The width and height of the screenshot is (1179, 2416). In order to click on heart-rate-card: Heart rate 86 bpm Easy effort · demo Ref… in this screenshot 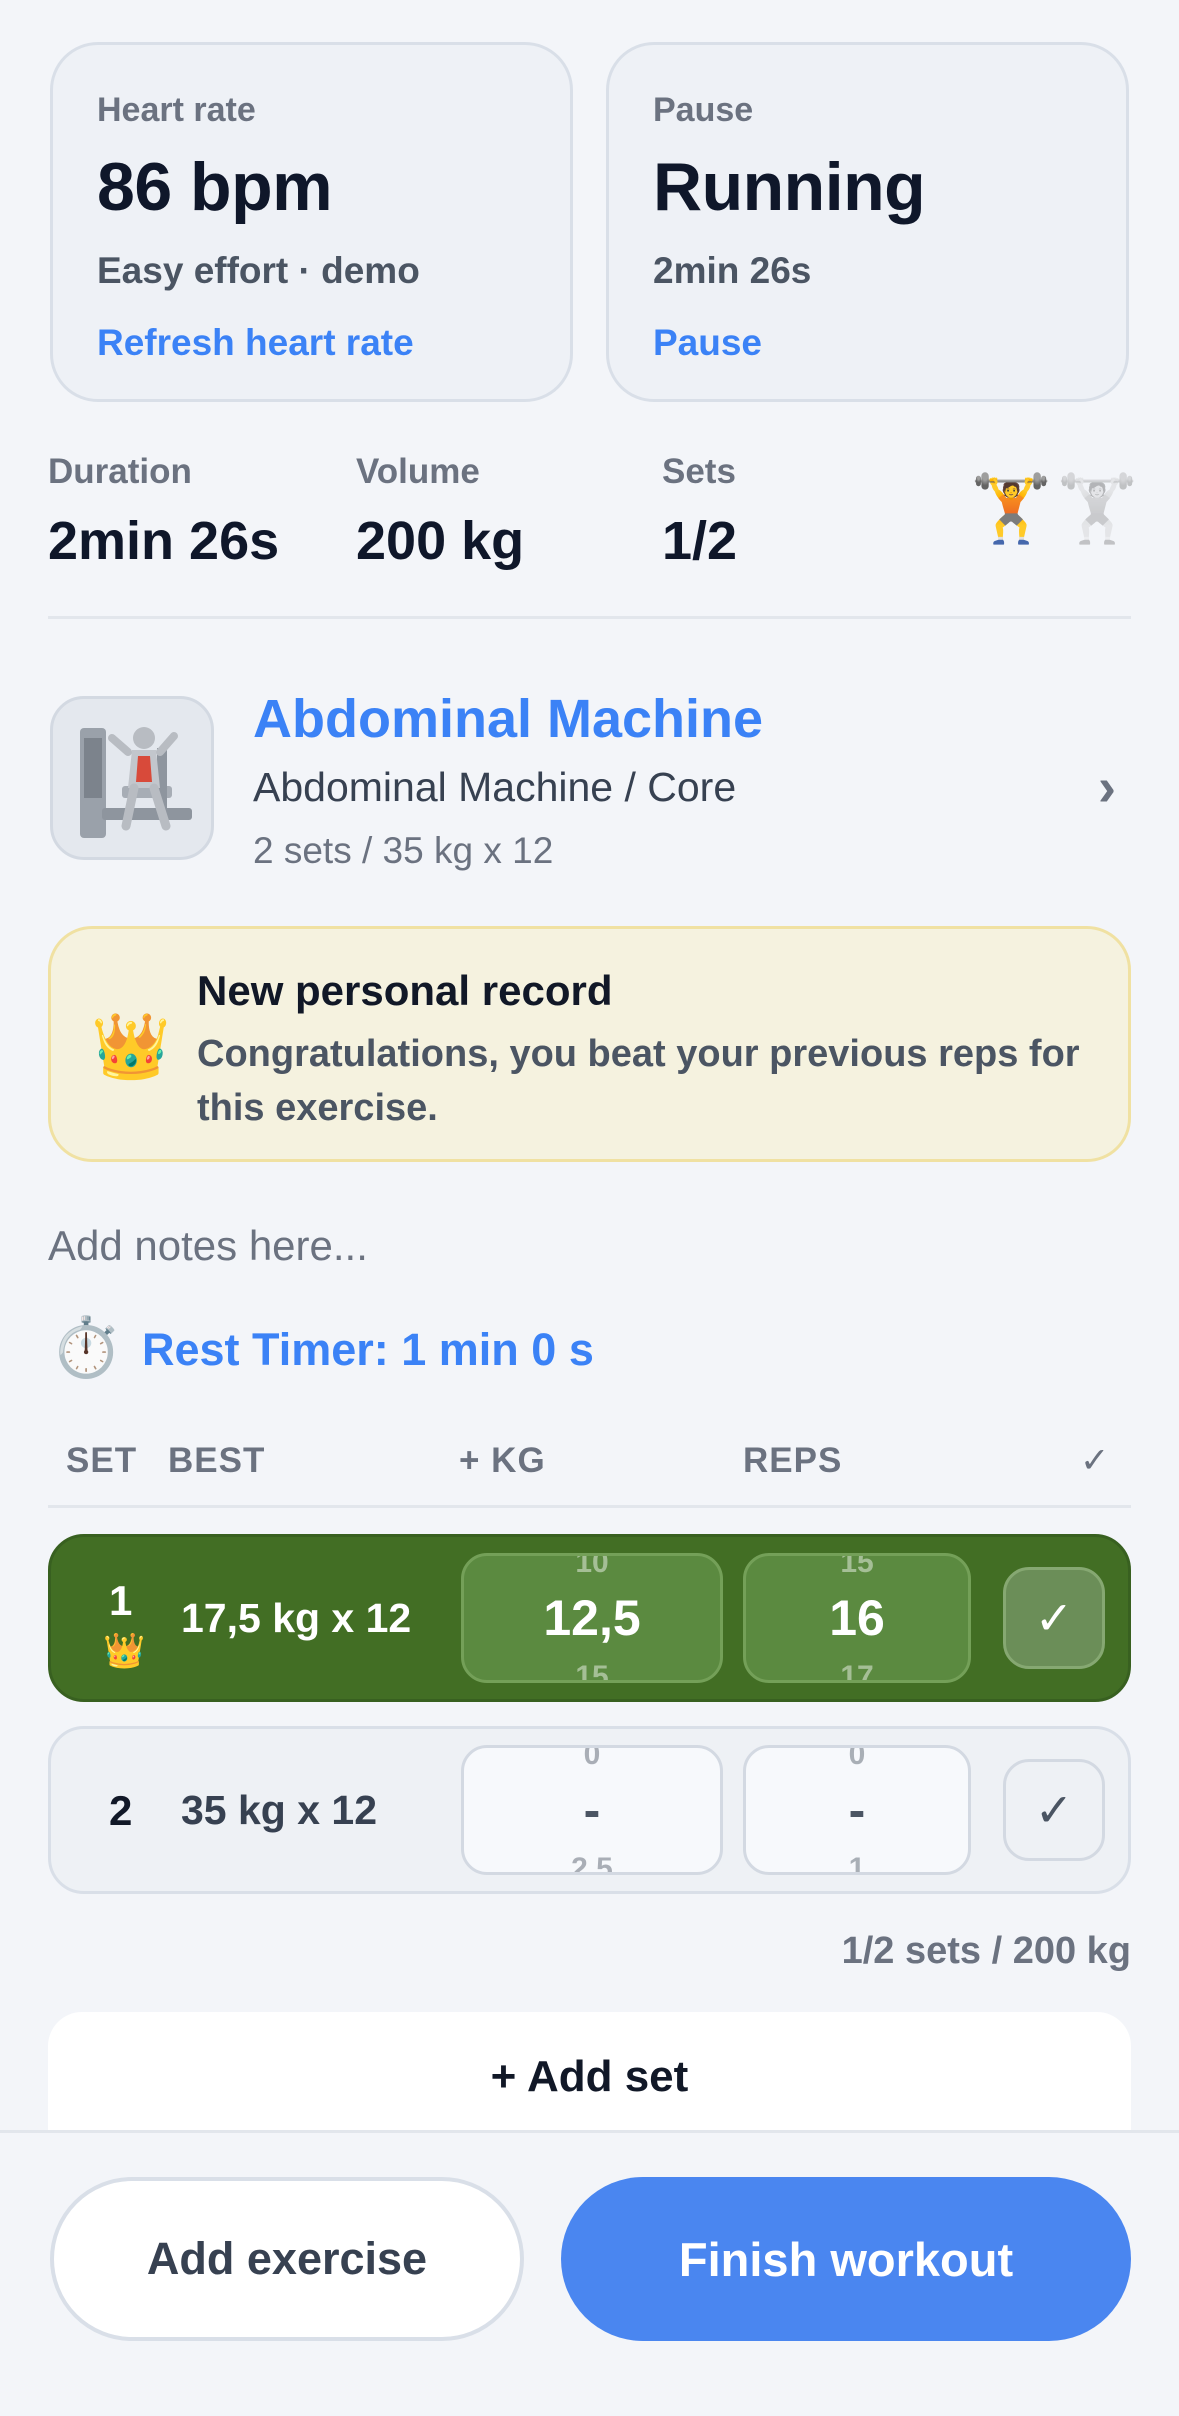, I will do `click(311, 222)`.